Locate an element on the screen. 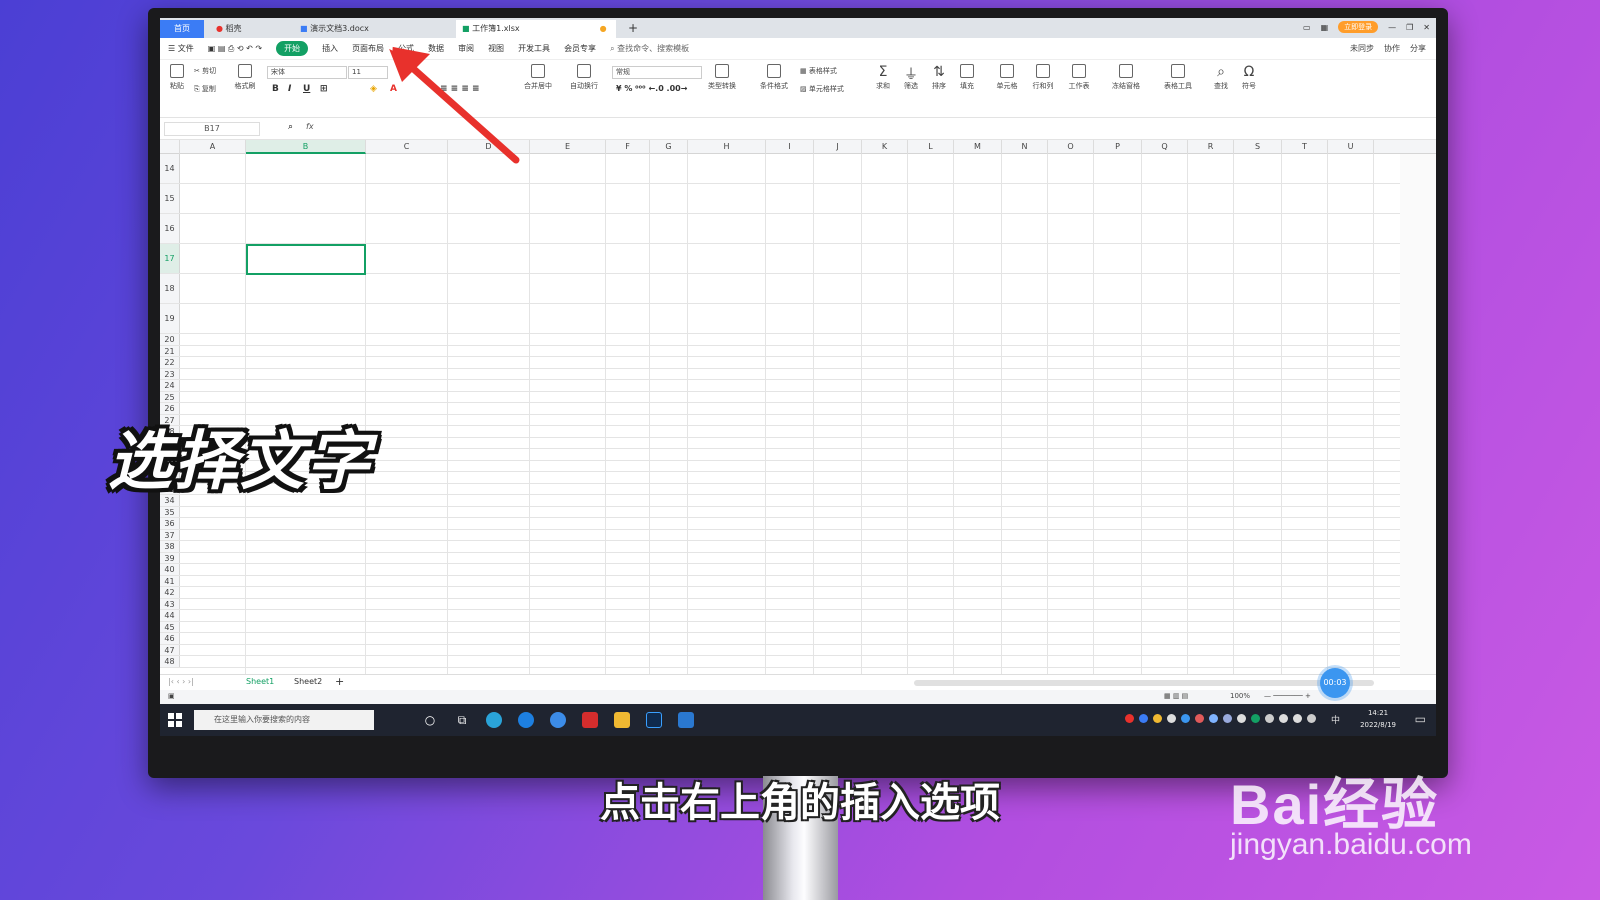 This screenshot has height=900, width=1600. filter-button: ⏚ 筛选 is located at coordinates (911, 77).